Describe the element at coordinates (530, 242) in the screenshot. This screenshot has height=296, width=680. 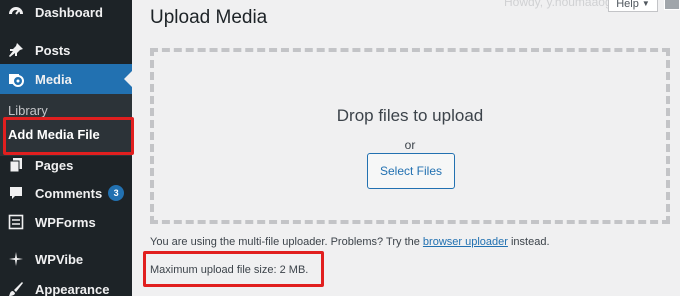
I see `uploader-note-suffix: instead.` at that location.